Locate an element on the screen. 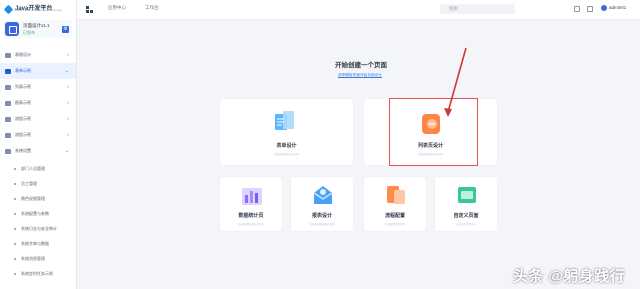  sidebar-item-form-example: 表单示例 ⌄ is located at coordinates (38, 71).